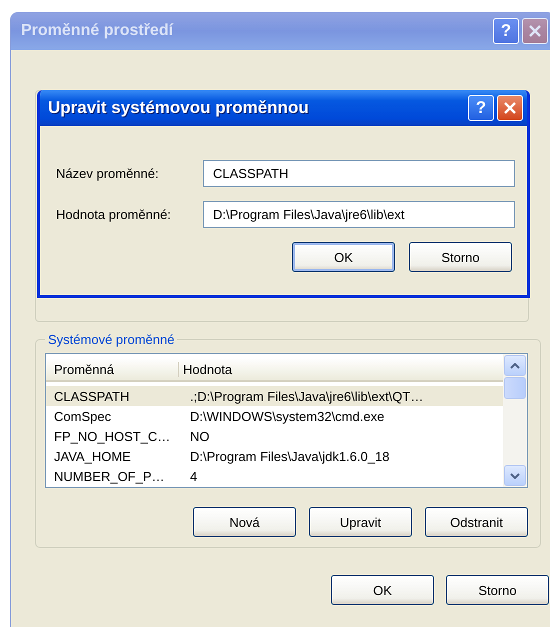 This screenshot has height=627, width=550. I want to click on variable-value: D:\WINDOWS\system32\cmd.exe, so click(286, 416).